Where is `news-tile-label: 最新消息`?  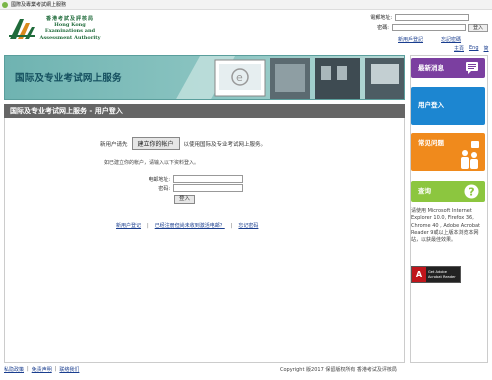
news-tile-label: 最新消息 is located at coordinates (431, 68).